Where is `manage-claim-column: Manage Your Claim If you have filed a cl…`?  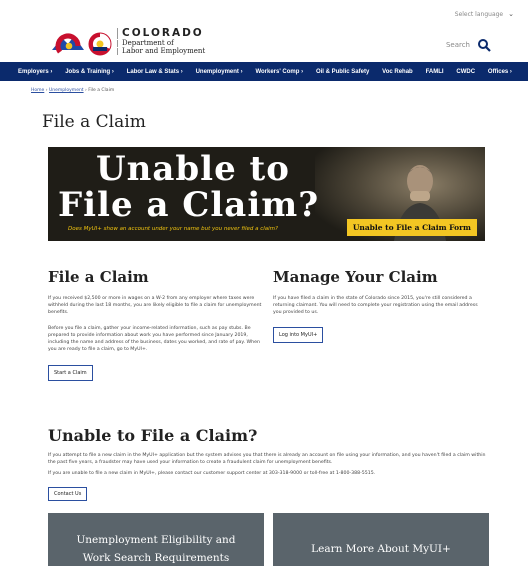 manage-claim-column: Manage Your Claim If you have filed a cl… is located at coordinates (378, 324).